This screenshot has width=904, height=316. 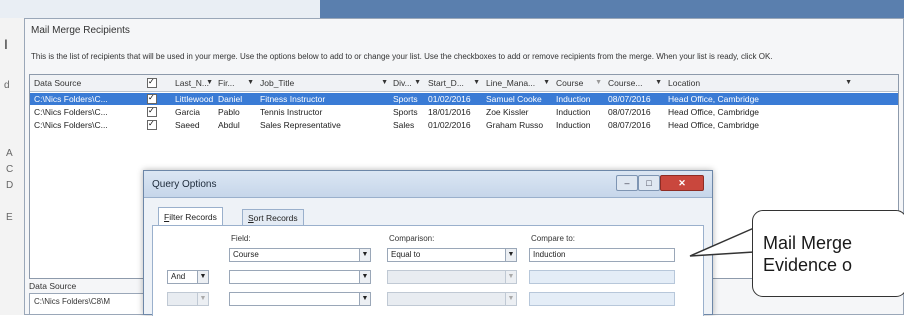 I want to click on column-header-label: Location, so click(x=684, y=83).